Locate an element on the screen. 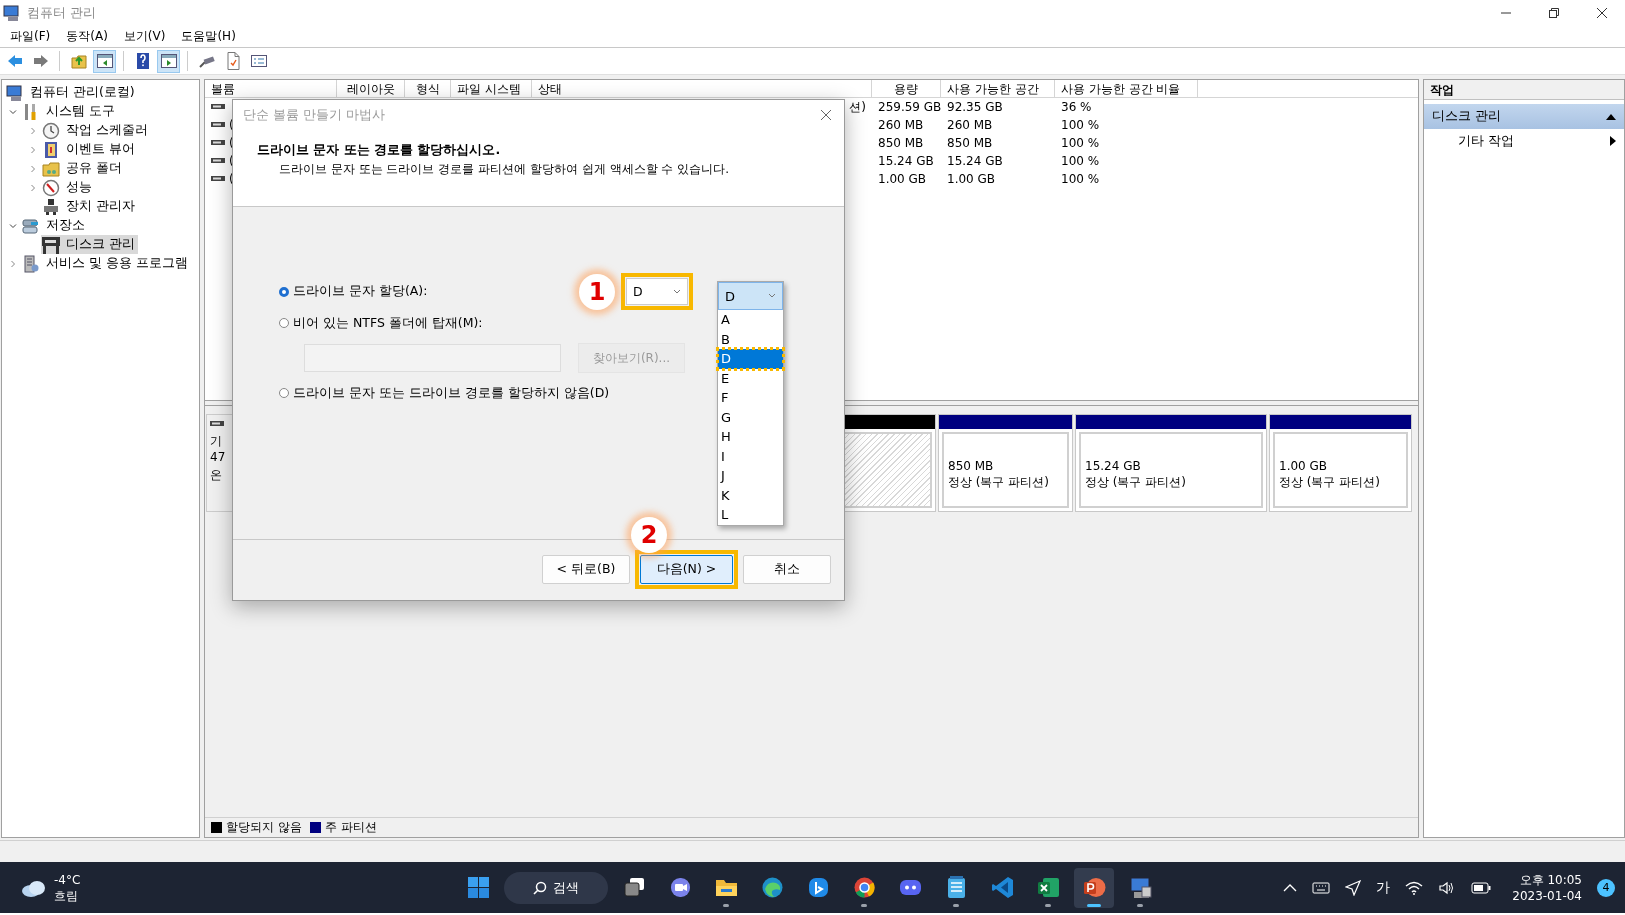  tree-item: 이벤트 뷰어 is located at coordinates (89, 149).